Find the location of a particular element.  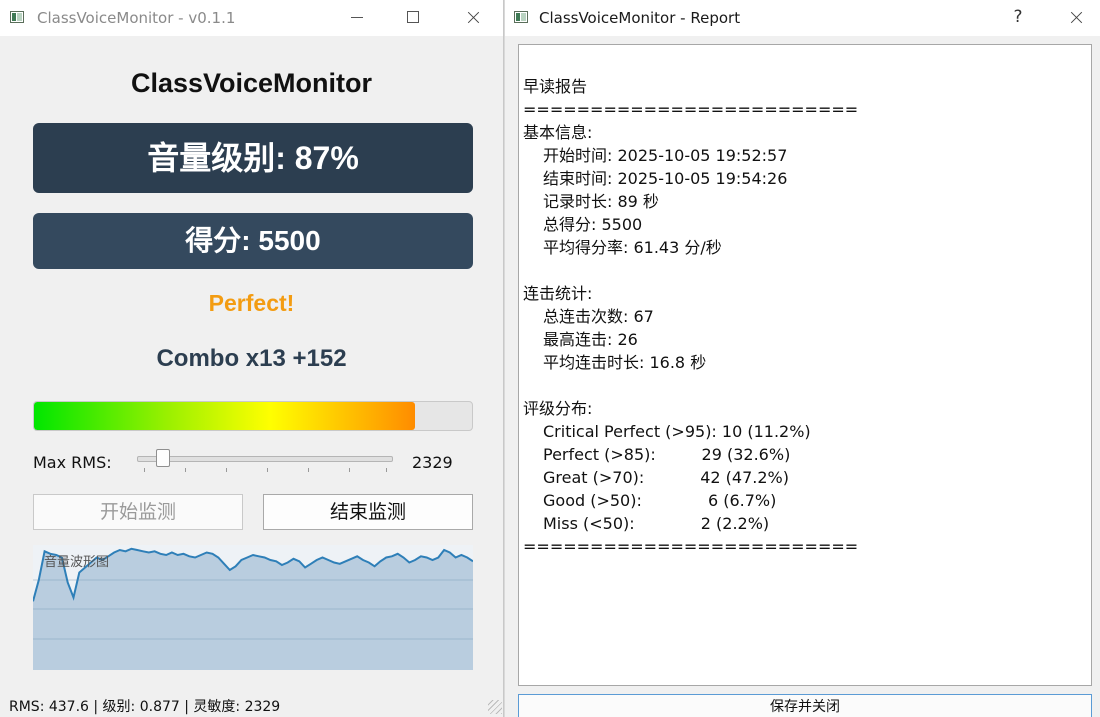

status-bar: RMS: 437.6 | 级别: 0.877 | 灵敏度: 2329 is located at coordinates (145, 707).